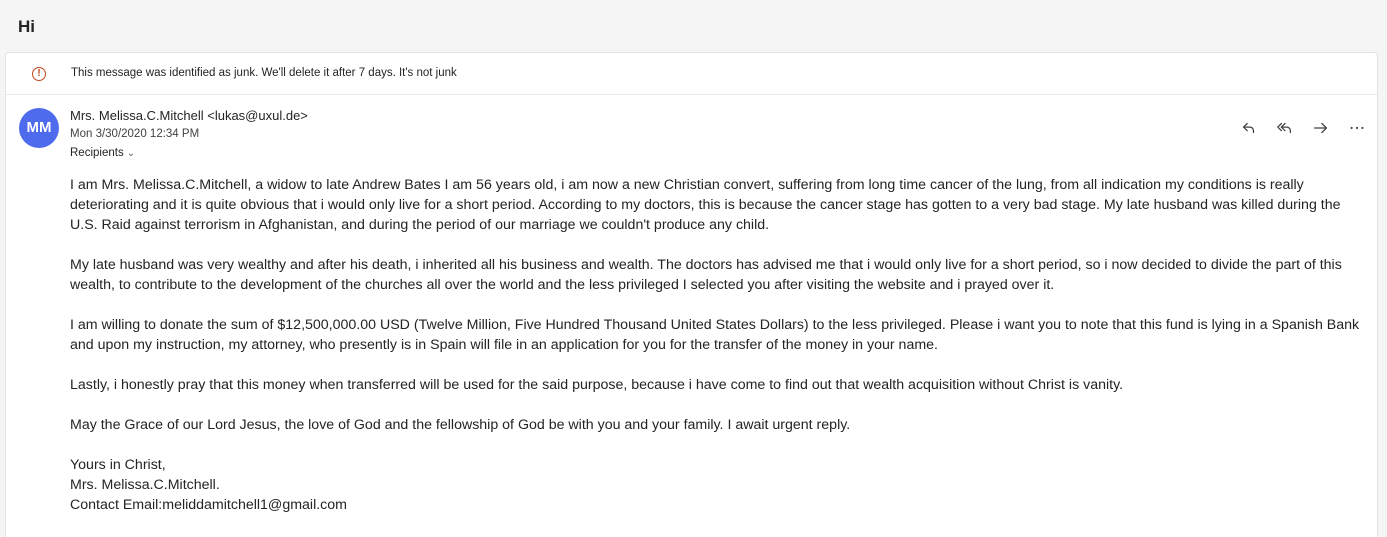  I want to click on reply-all-icon, so click(1284, 128).